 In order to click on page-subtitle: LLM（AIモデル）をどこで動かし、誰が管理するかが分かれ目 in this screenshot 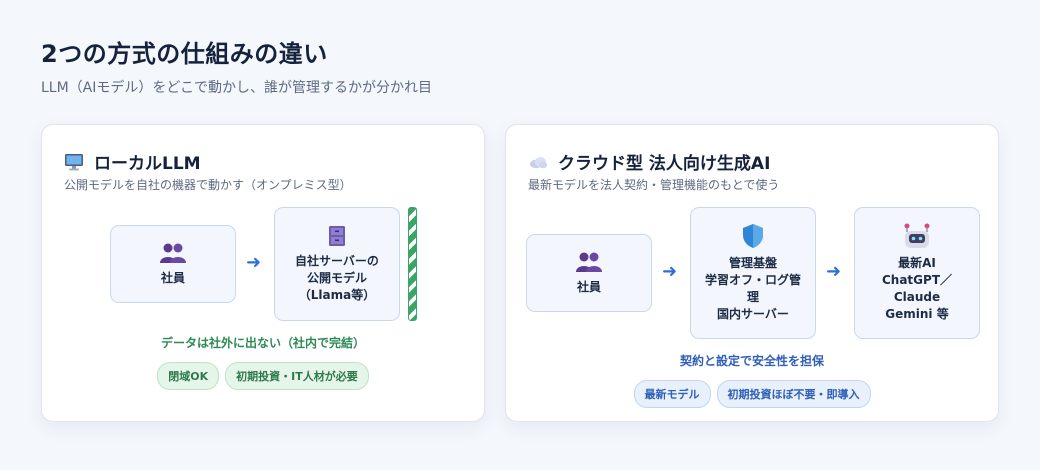, I will do `click(236, 88)`.